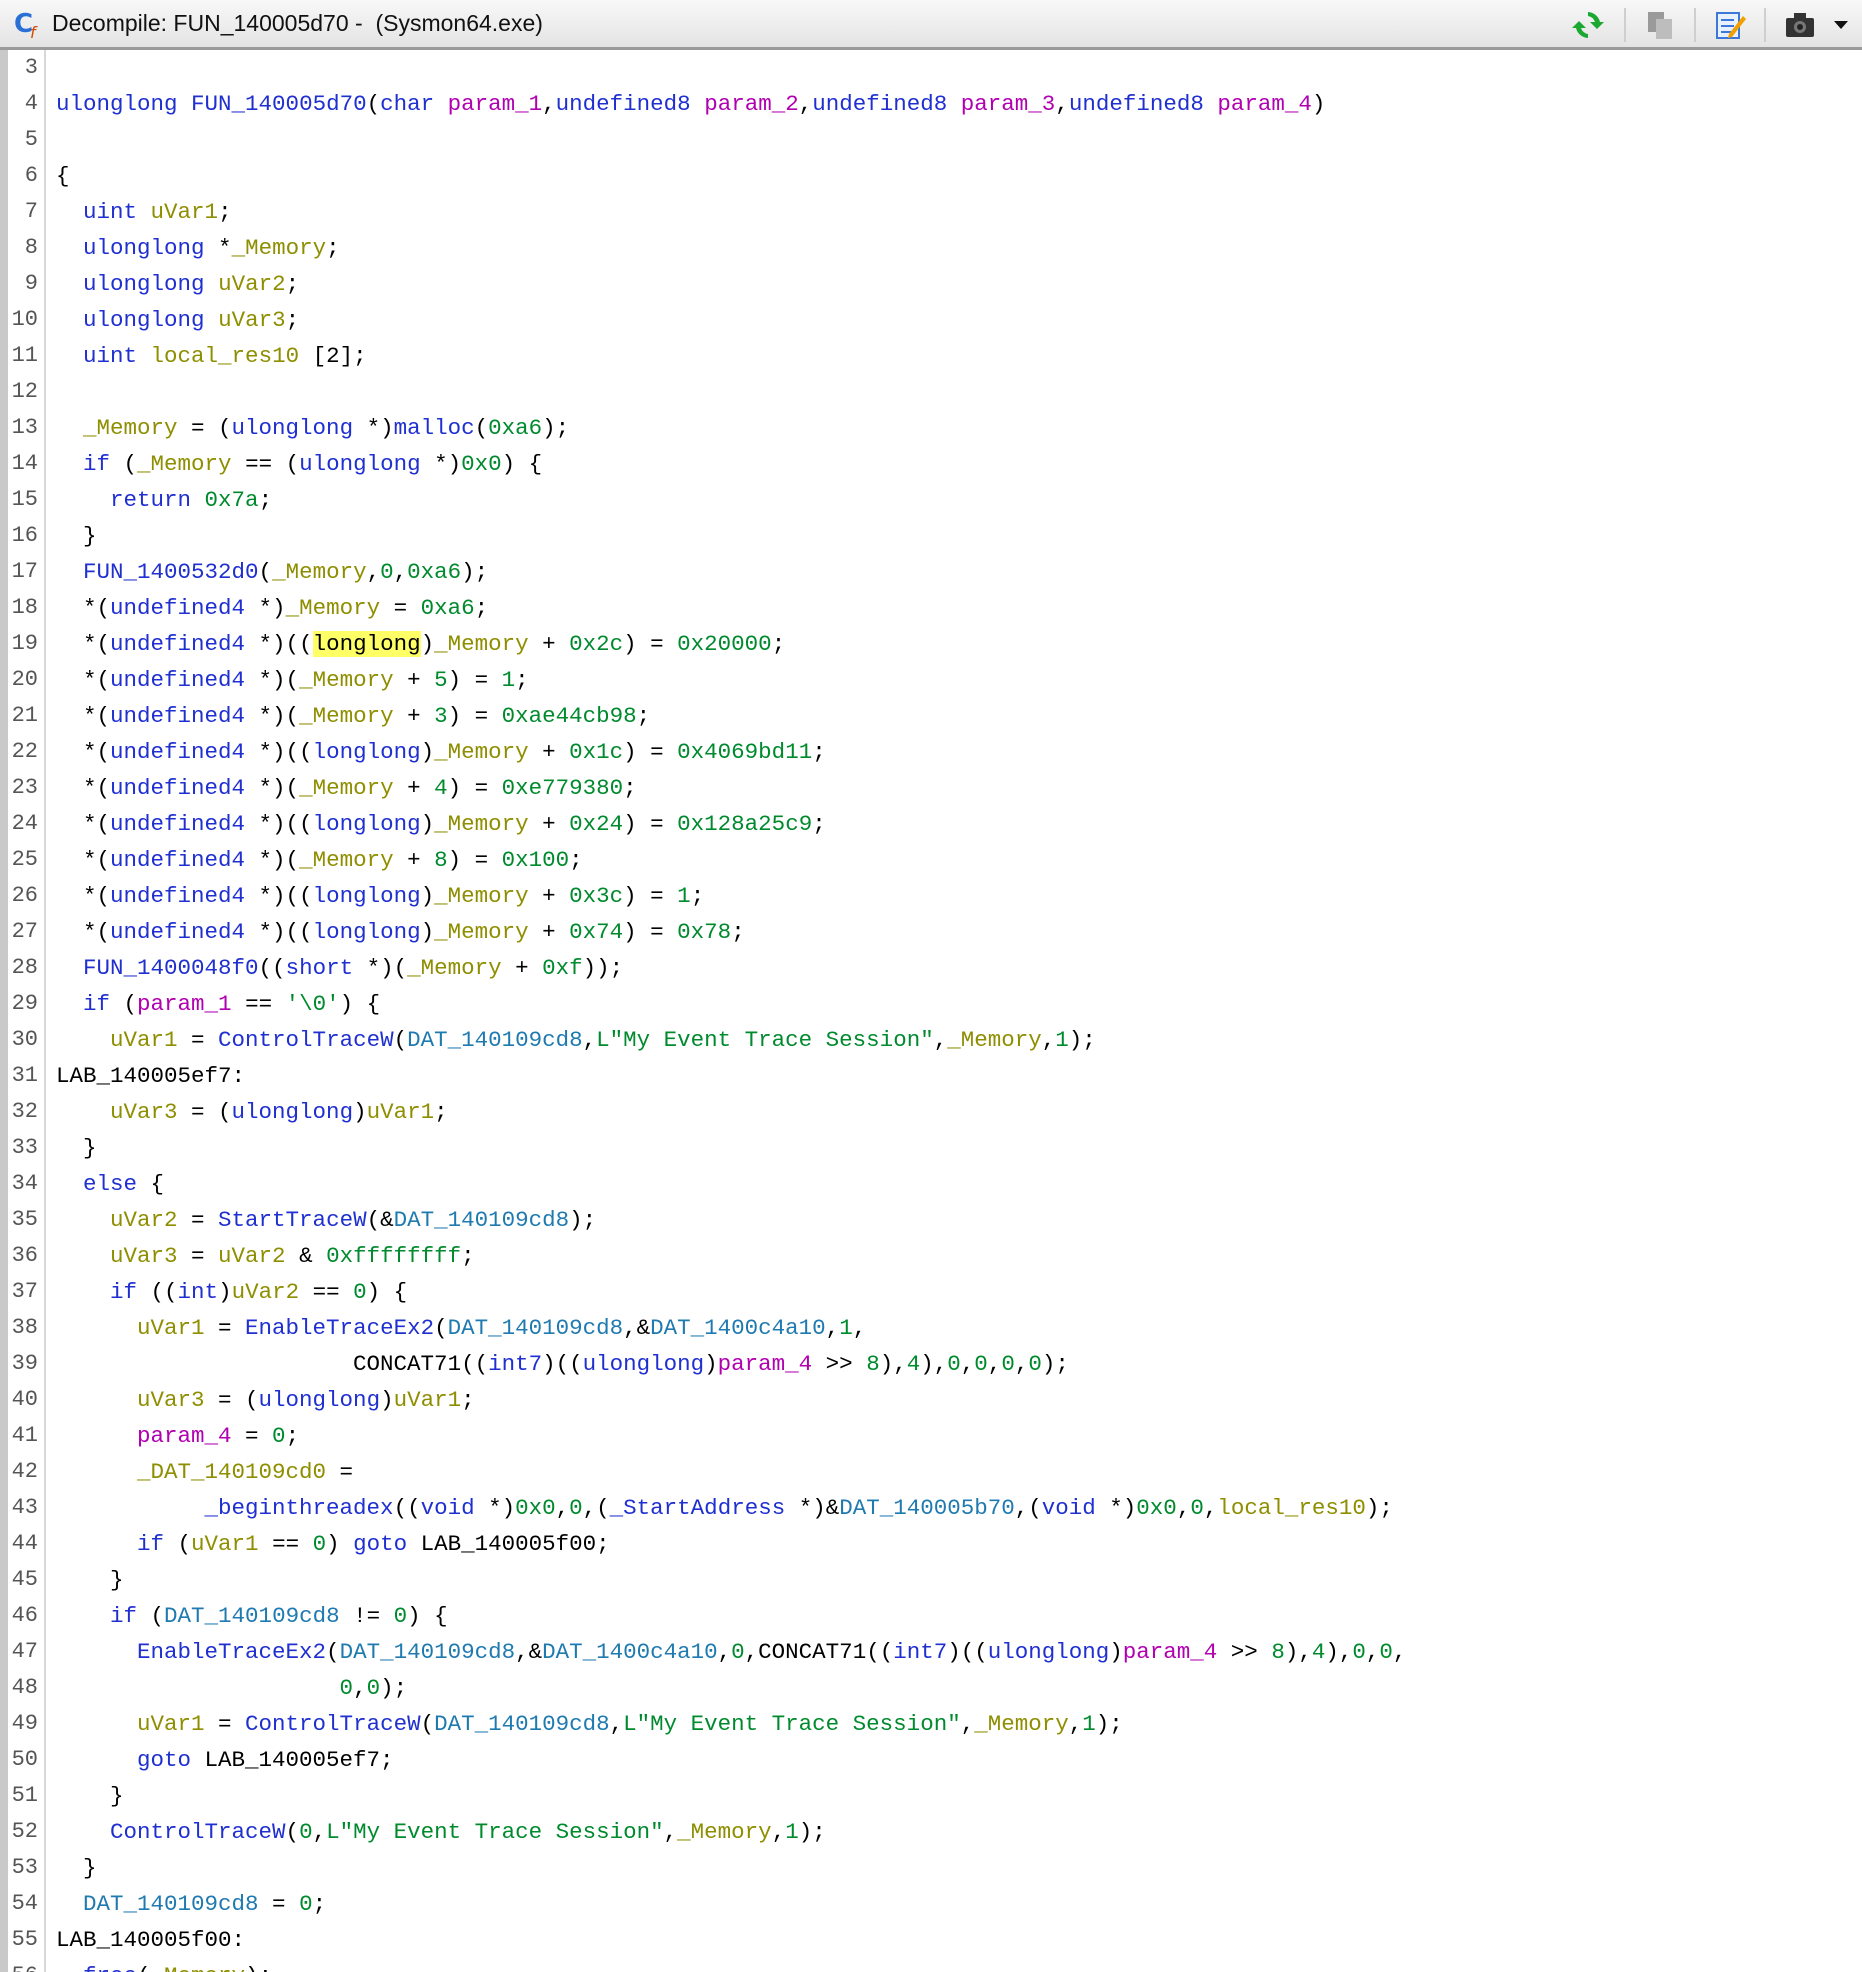 This screenshot has width=1862, height=1972. I want to click on code-line: 15 return 0x7a;, so click(931, 500).